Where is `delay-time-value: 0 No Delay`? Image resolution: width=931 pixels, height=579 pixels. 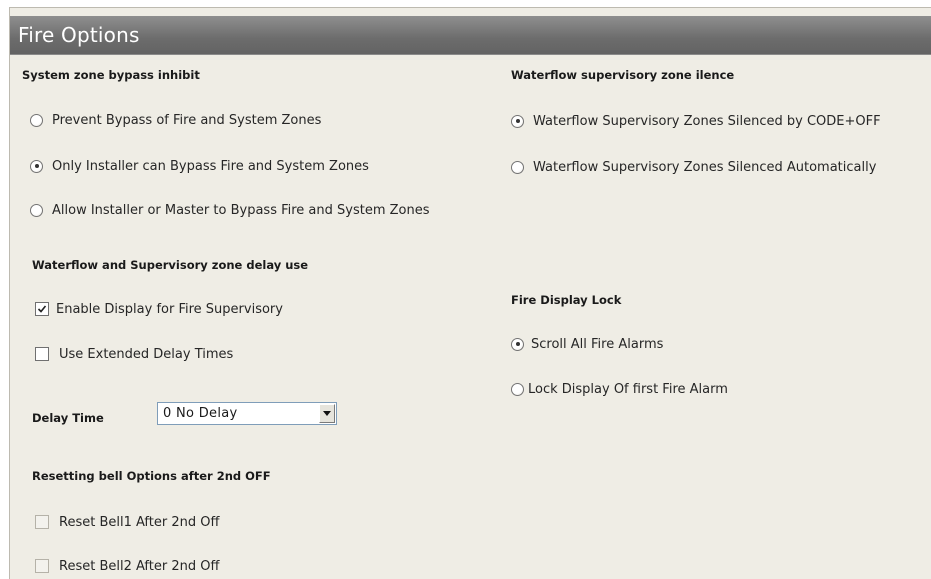 delay-time-value: 0 No Delay is located at coordinates (200, 413).